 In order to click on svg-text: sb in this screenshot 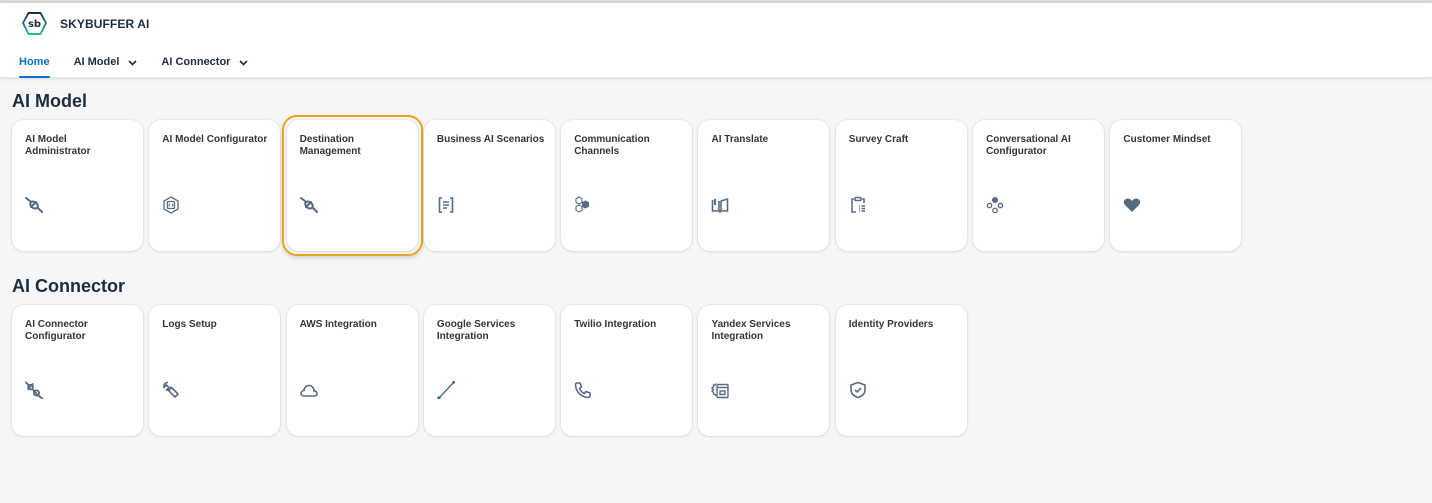, I will do `click(34, 24)`.